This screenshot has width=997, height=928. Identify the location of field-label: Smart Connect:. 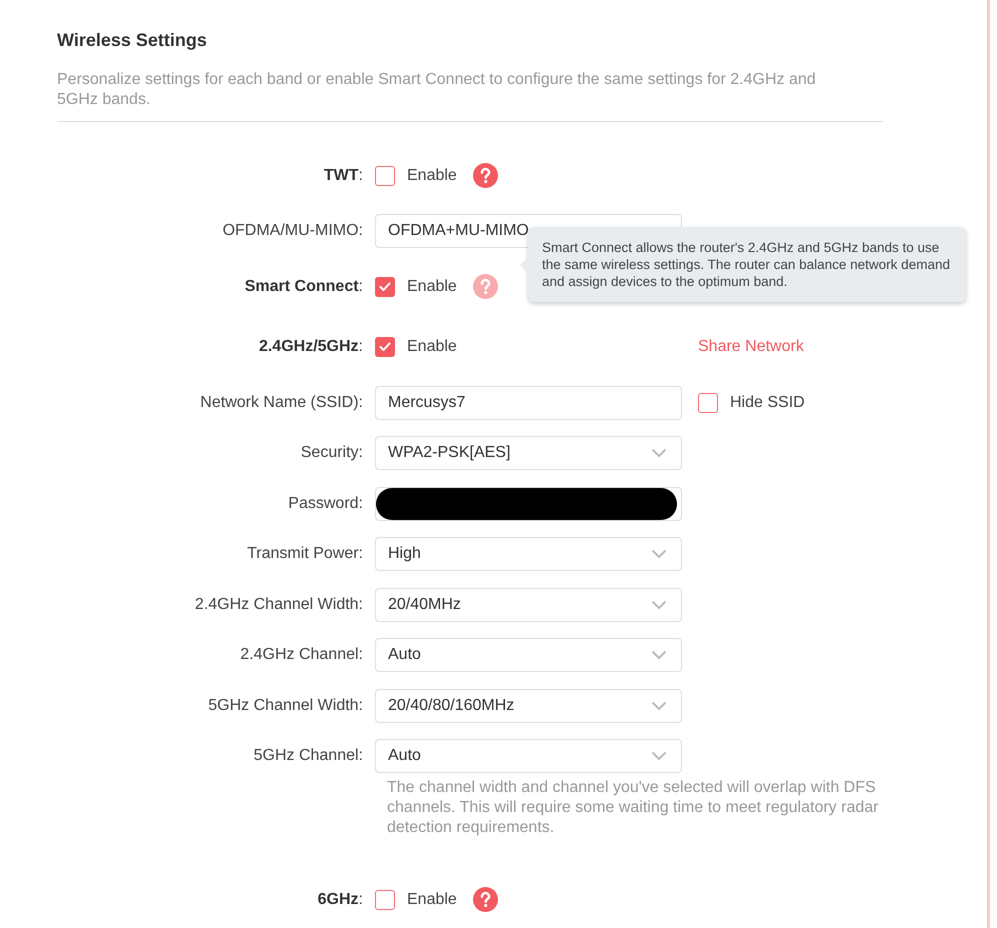
(303, 286).